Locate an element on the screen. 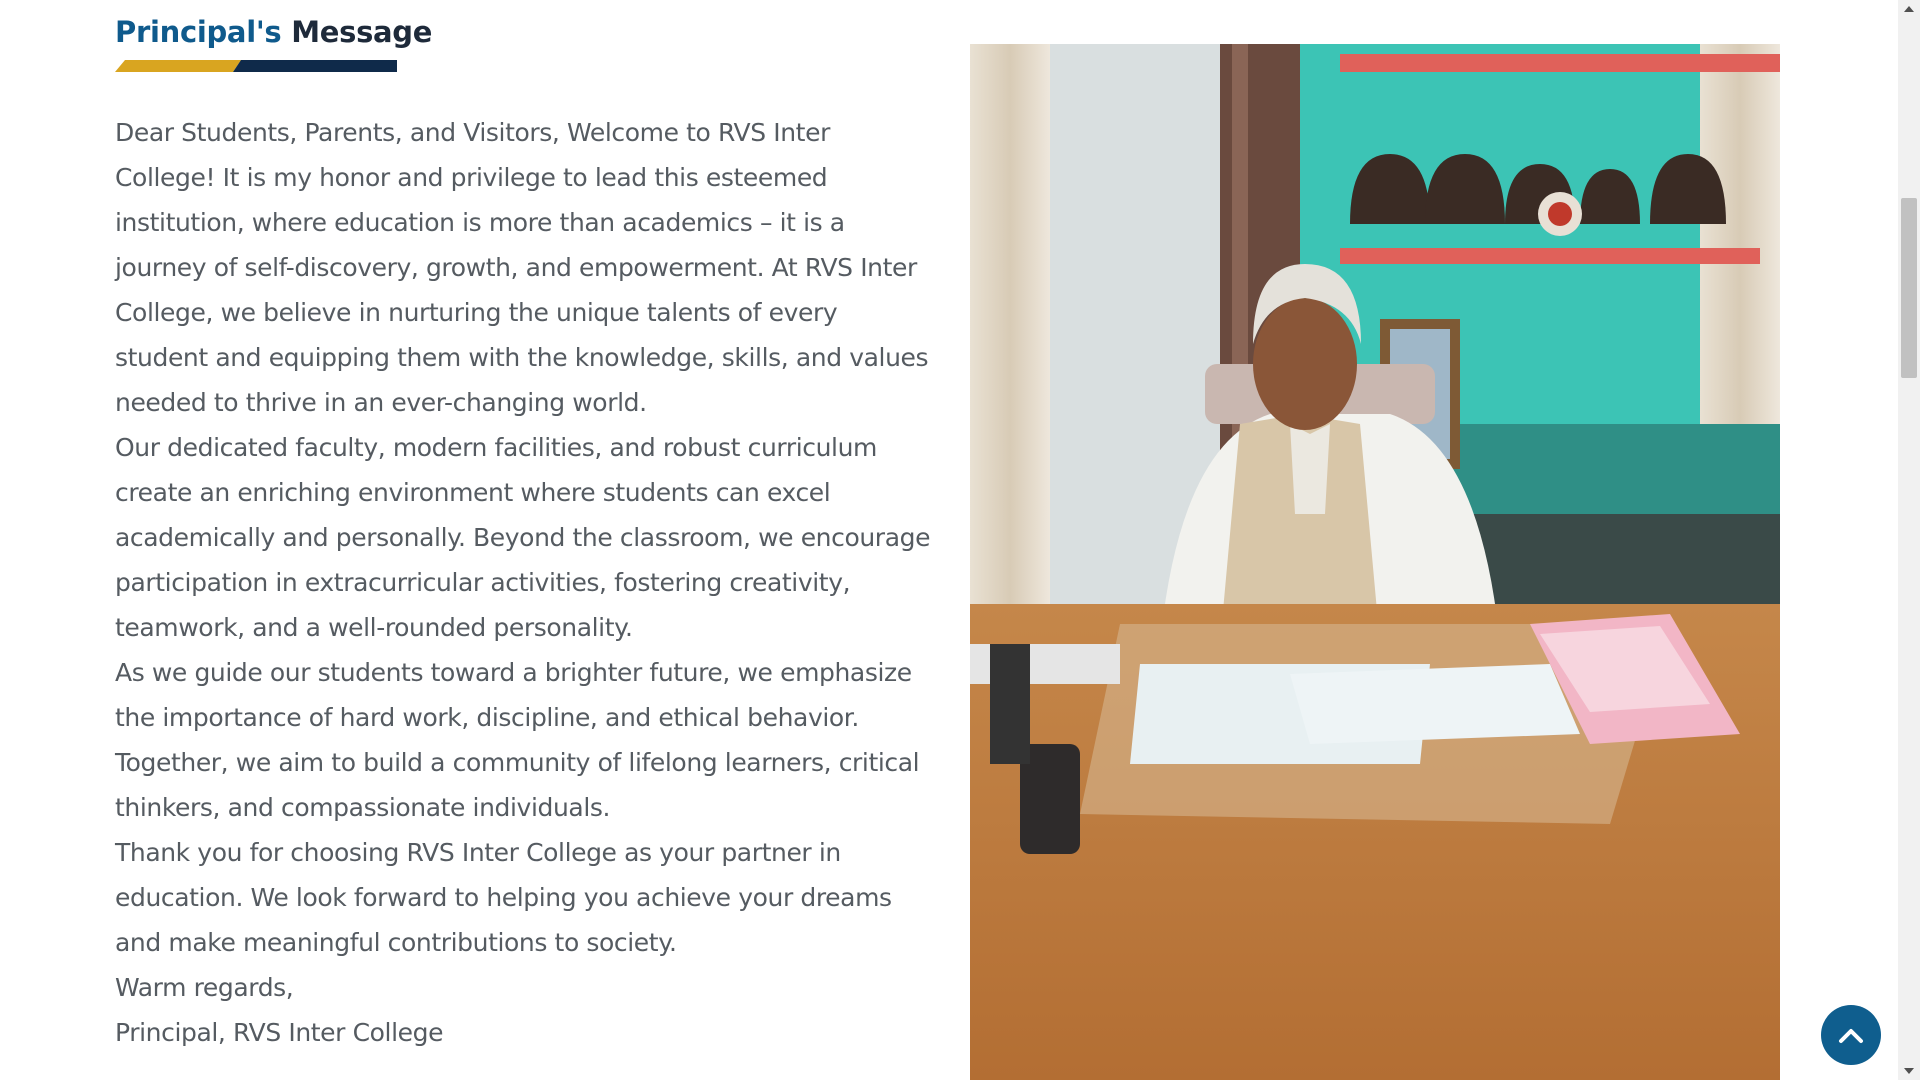  heading-accent-word: Principal's is located at coordinates (198, 32).